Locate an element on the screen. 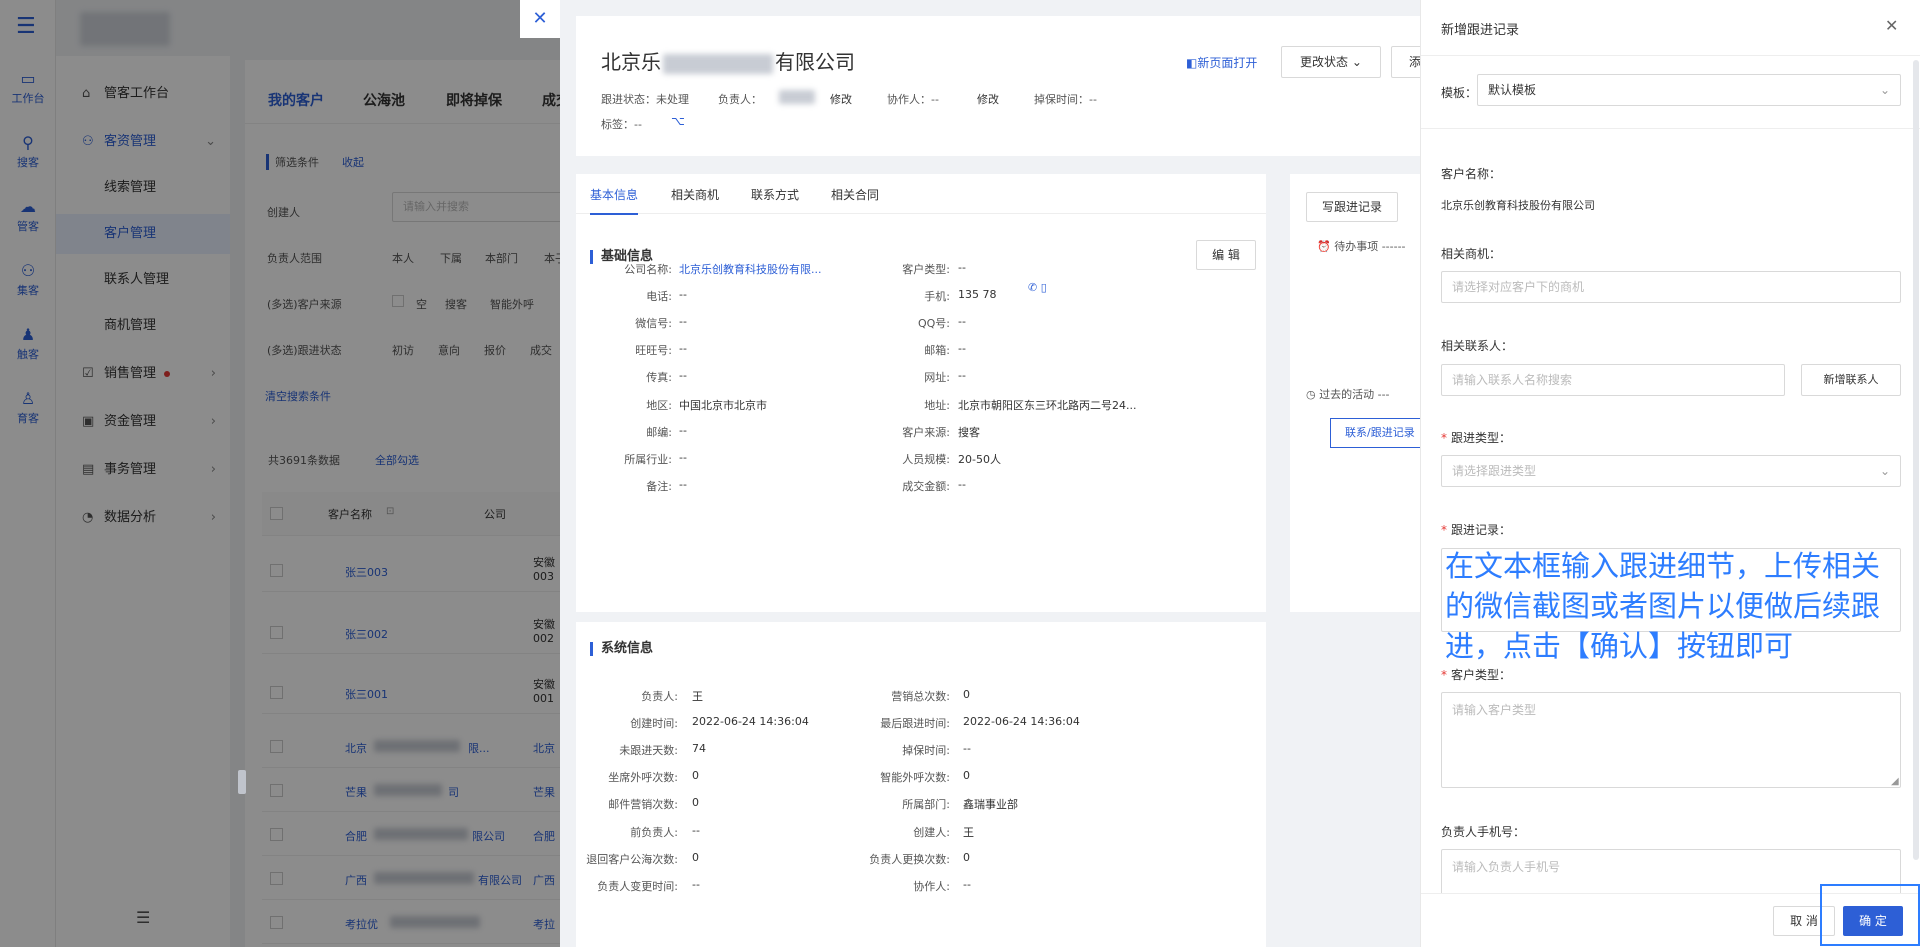 The image size is (1920, 947). modify-owner-link: 修改 is located at coordinates (841, 99).